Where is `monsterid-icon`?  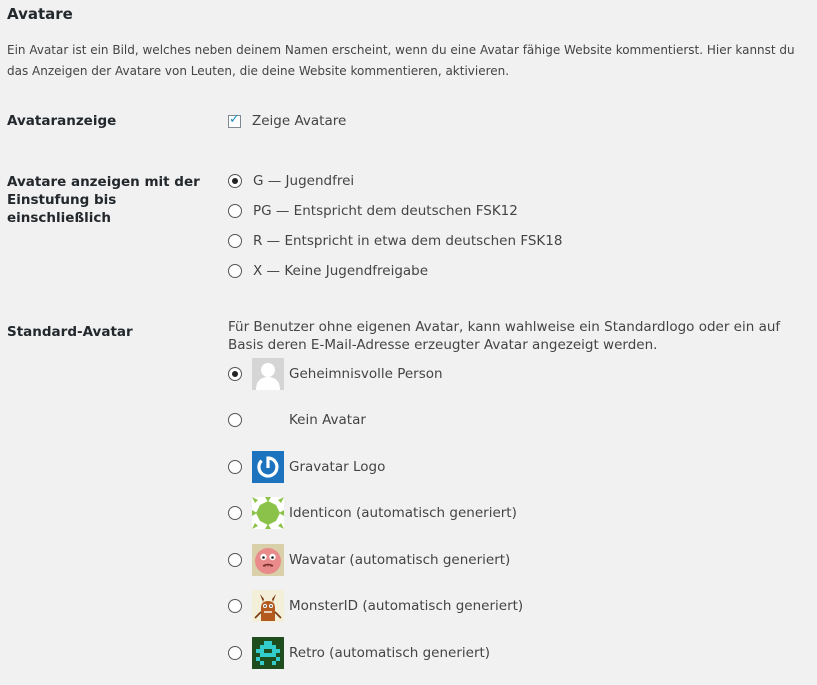 monsterid-icon is located at coordinates (268, 606).